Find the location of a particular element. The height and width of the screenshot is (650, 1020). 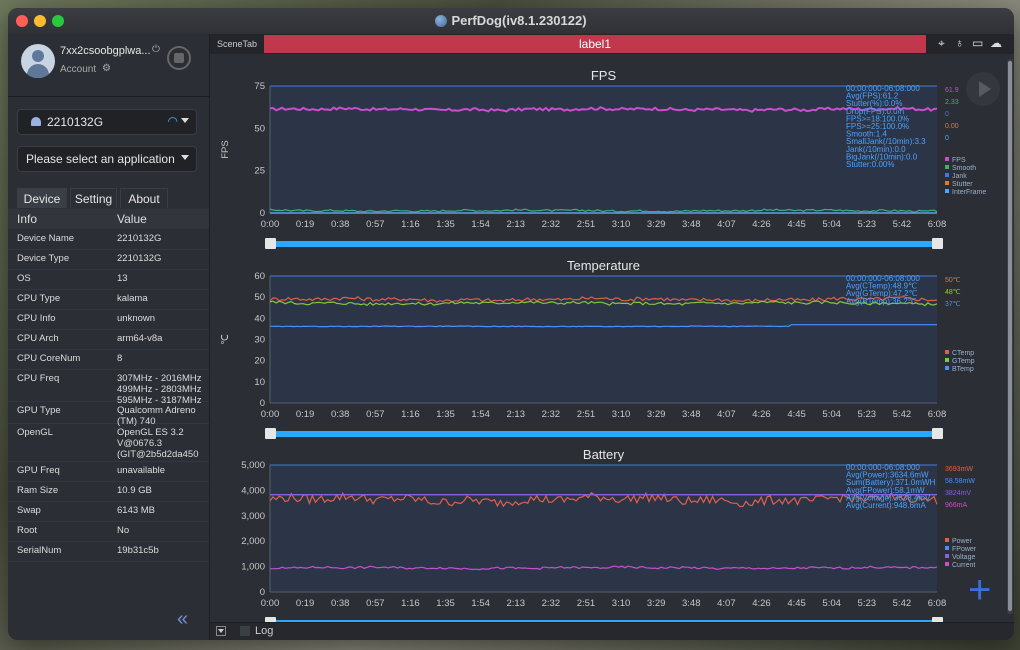

chart-title: FPS is located at coordinates (604, 75).